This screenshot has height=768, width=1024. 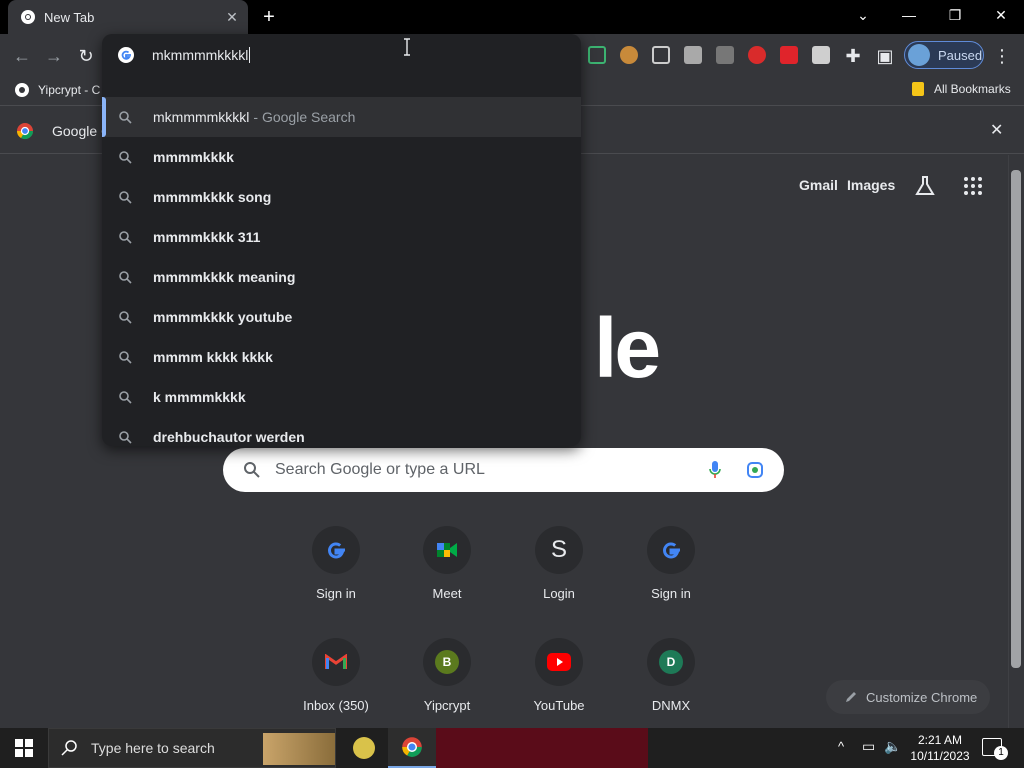 What do you see at coordinates (755, 470) in the screenshot?
I see `lens-icon` at bounding box center [755, 470].